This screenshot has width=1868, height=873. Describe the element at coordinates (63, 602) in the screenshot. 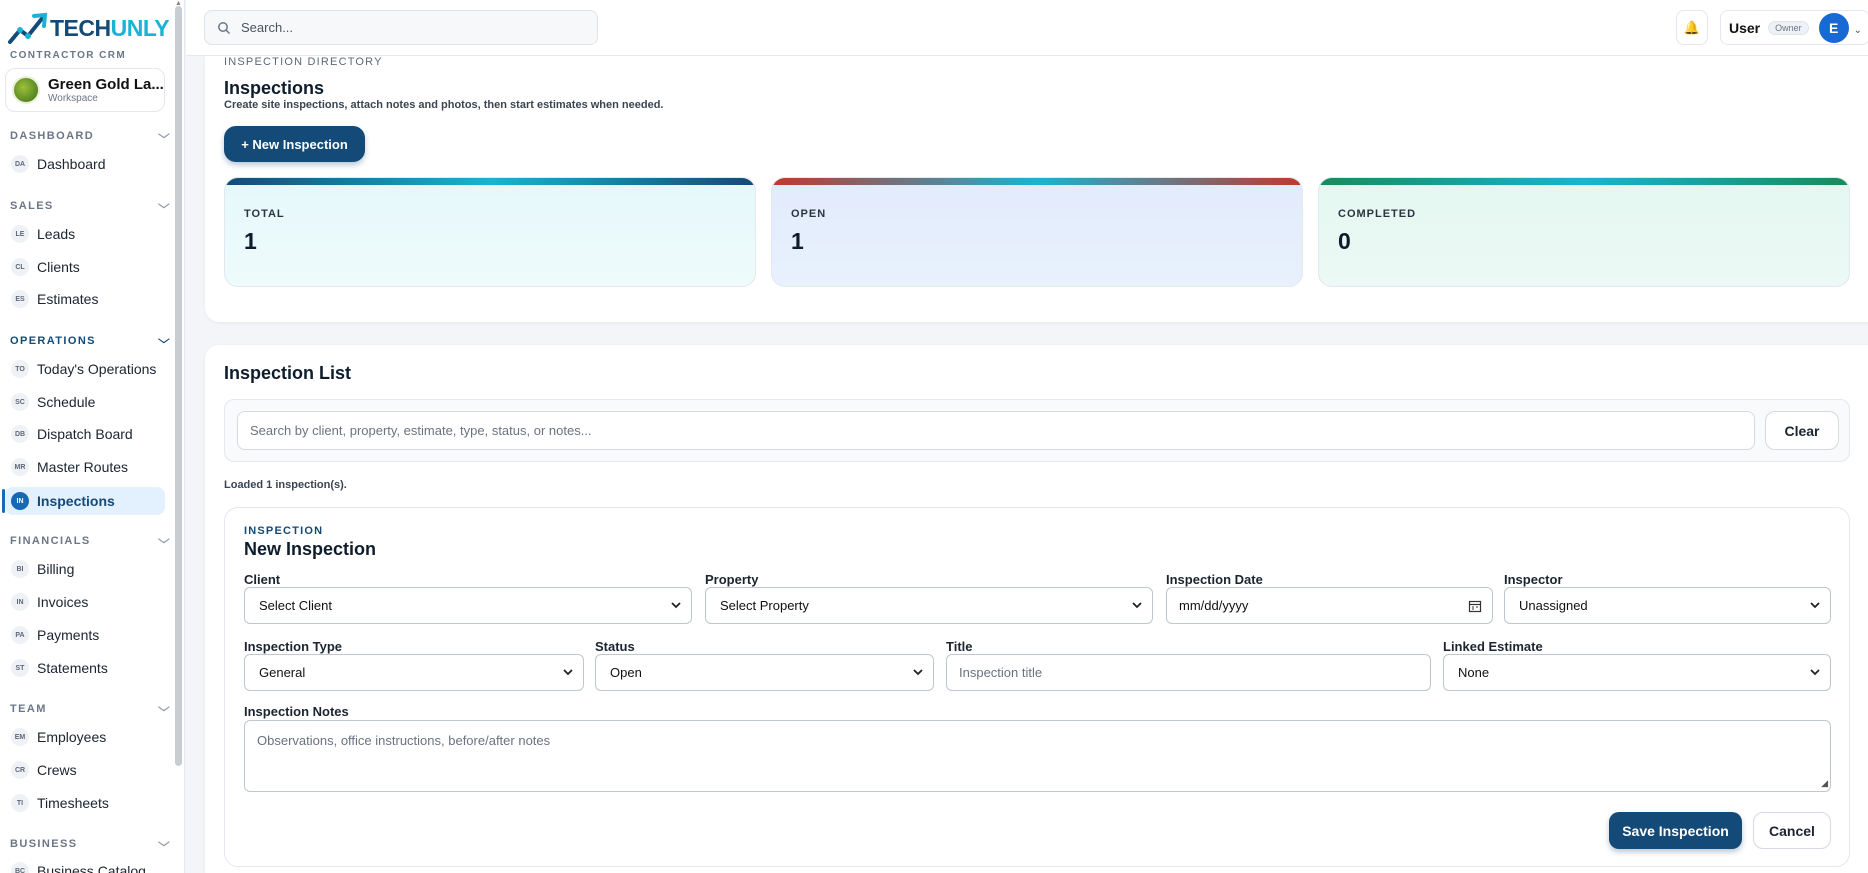

I see `sidebar-item-label: Invoices` at that location.